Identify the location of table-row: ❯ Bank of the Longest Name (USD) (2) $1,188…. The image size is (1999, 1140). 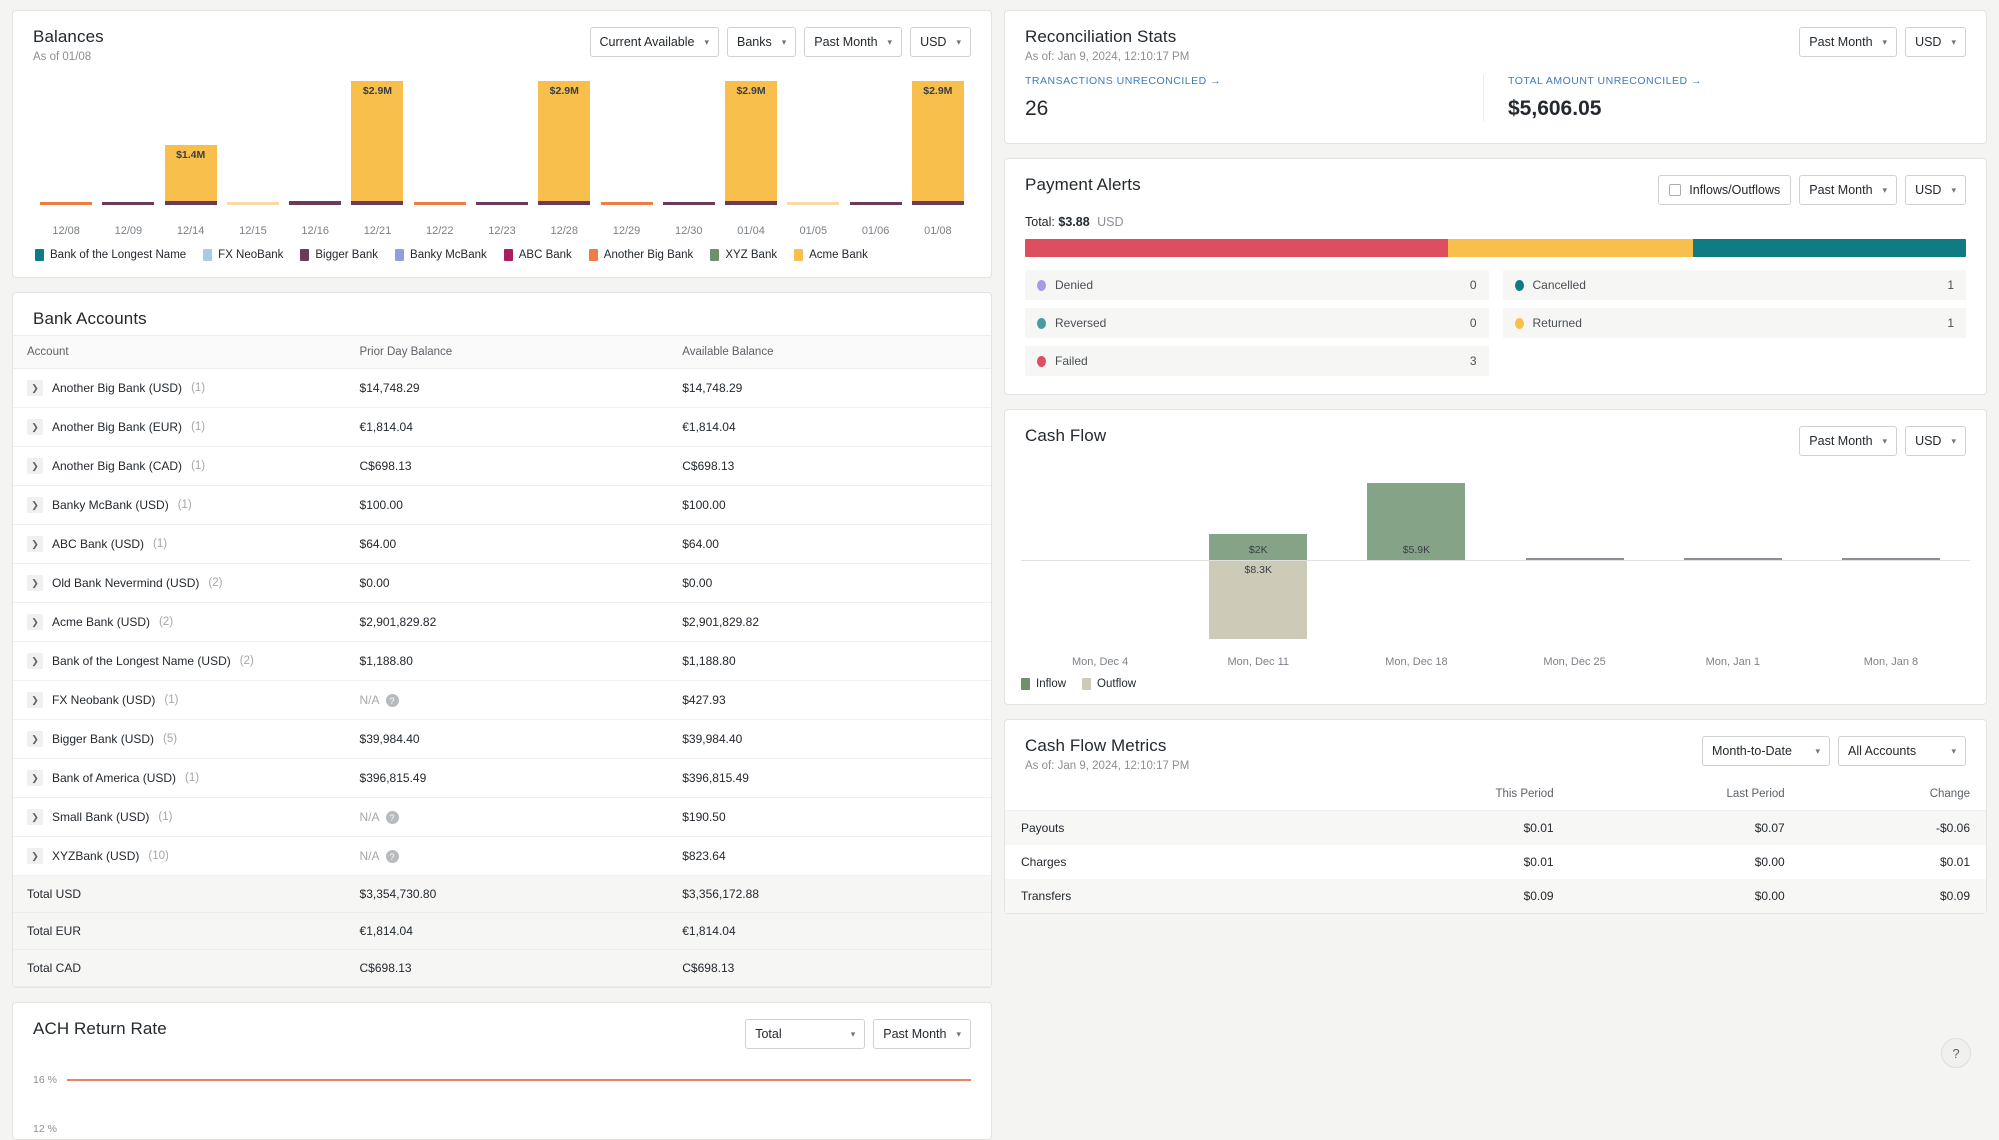
(502, 661).